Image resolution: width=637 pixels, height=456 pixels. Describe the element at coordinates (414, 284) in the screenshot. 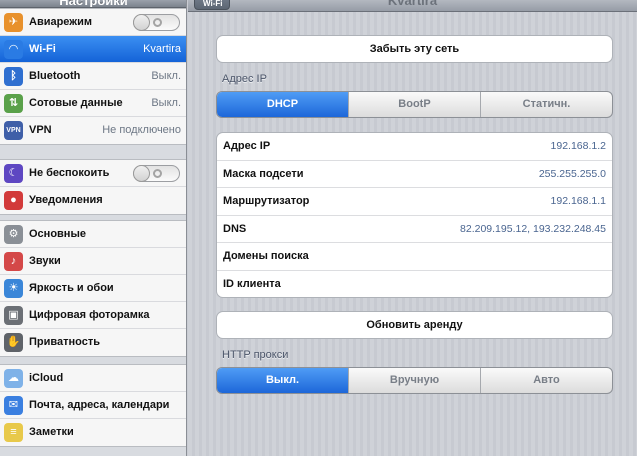

I see `table-row: ID клиента` at that location.